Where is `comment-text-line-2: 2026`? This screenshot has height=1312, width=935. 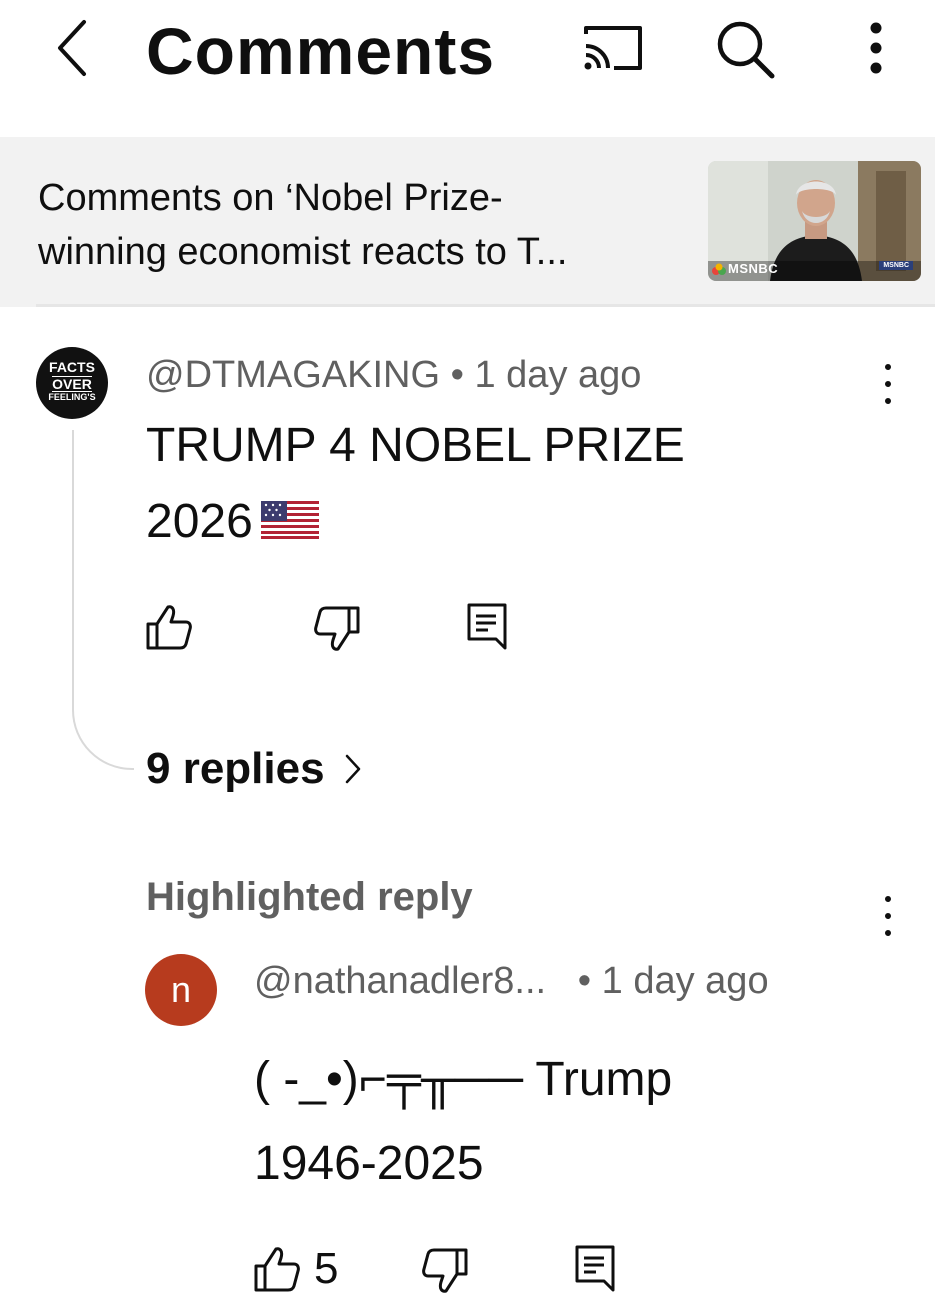
comment-text-line-2: 2026 is located at coordinates (415, 523).